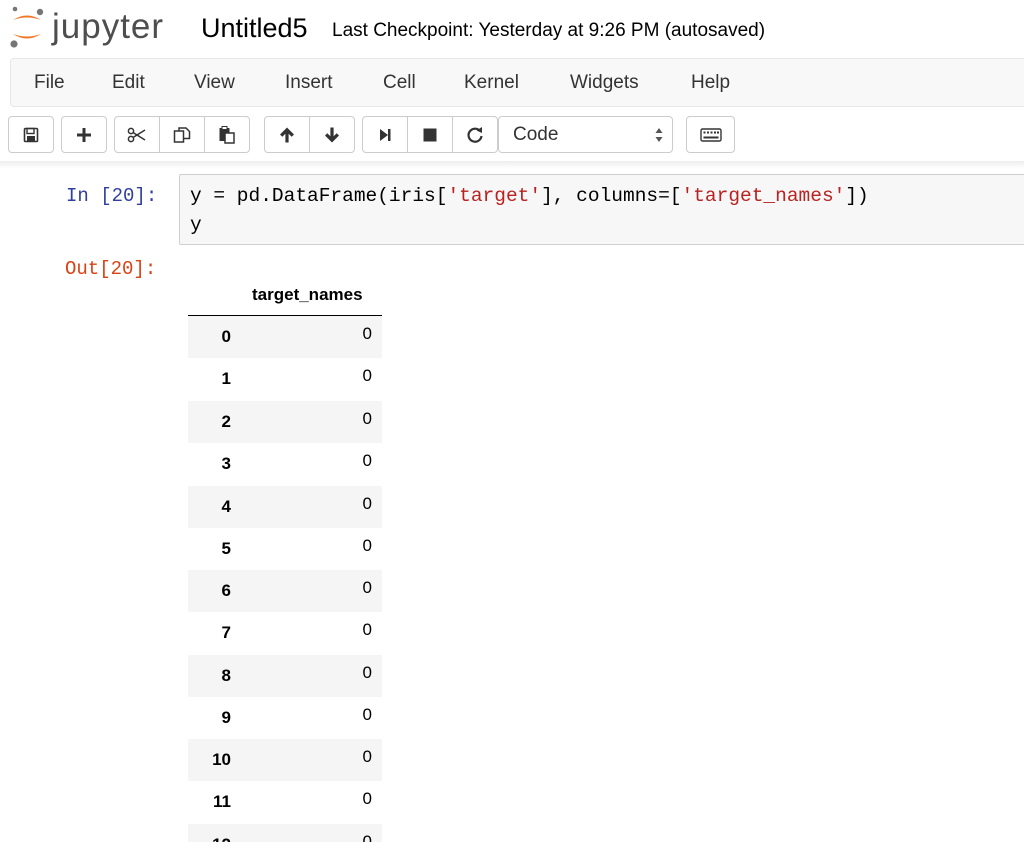 The width and height of the screenshot is (1024, 842). What do you see at coordinates (604, 83) in the screenshot?
I see `menu-widgets: Widgets` at bounding box center [604, 83].